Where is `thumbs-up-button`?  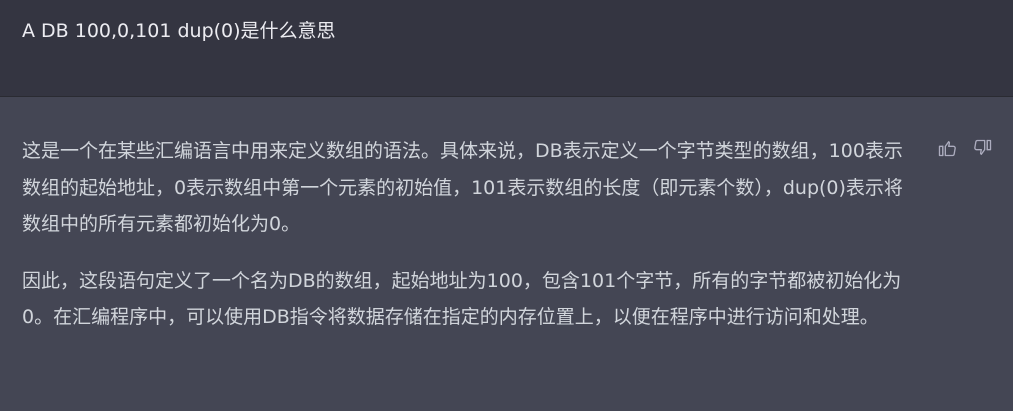
thumbs-up-button is located at coordinates (947, 148).